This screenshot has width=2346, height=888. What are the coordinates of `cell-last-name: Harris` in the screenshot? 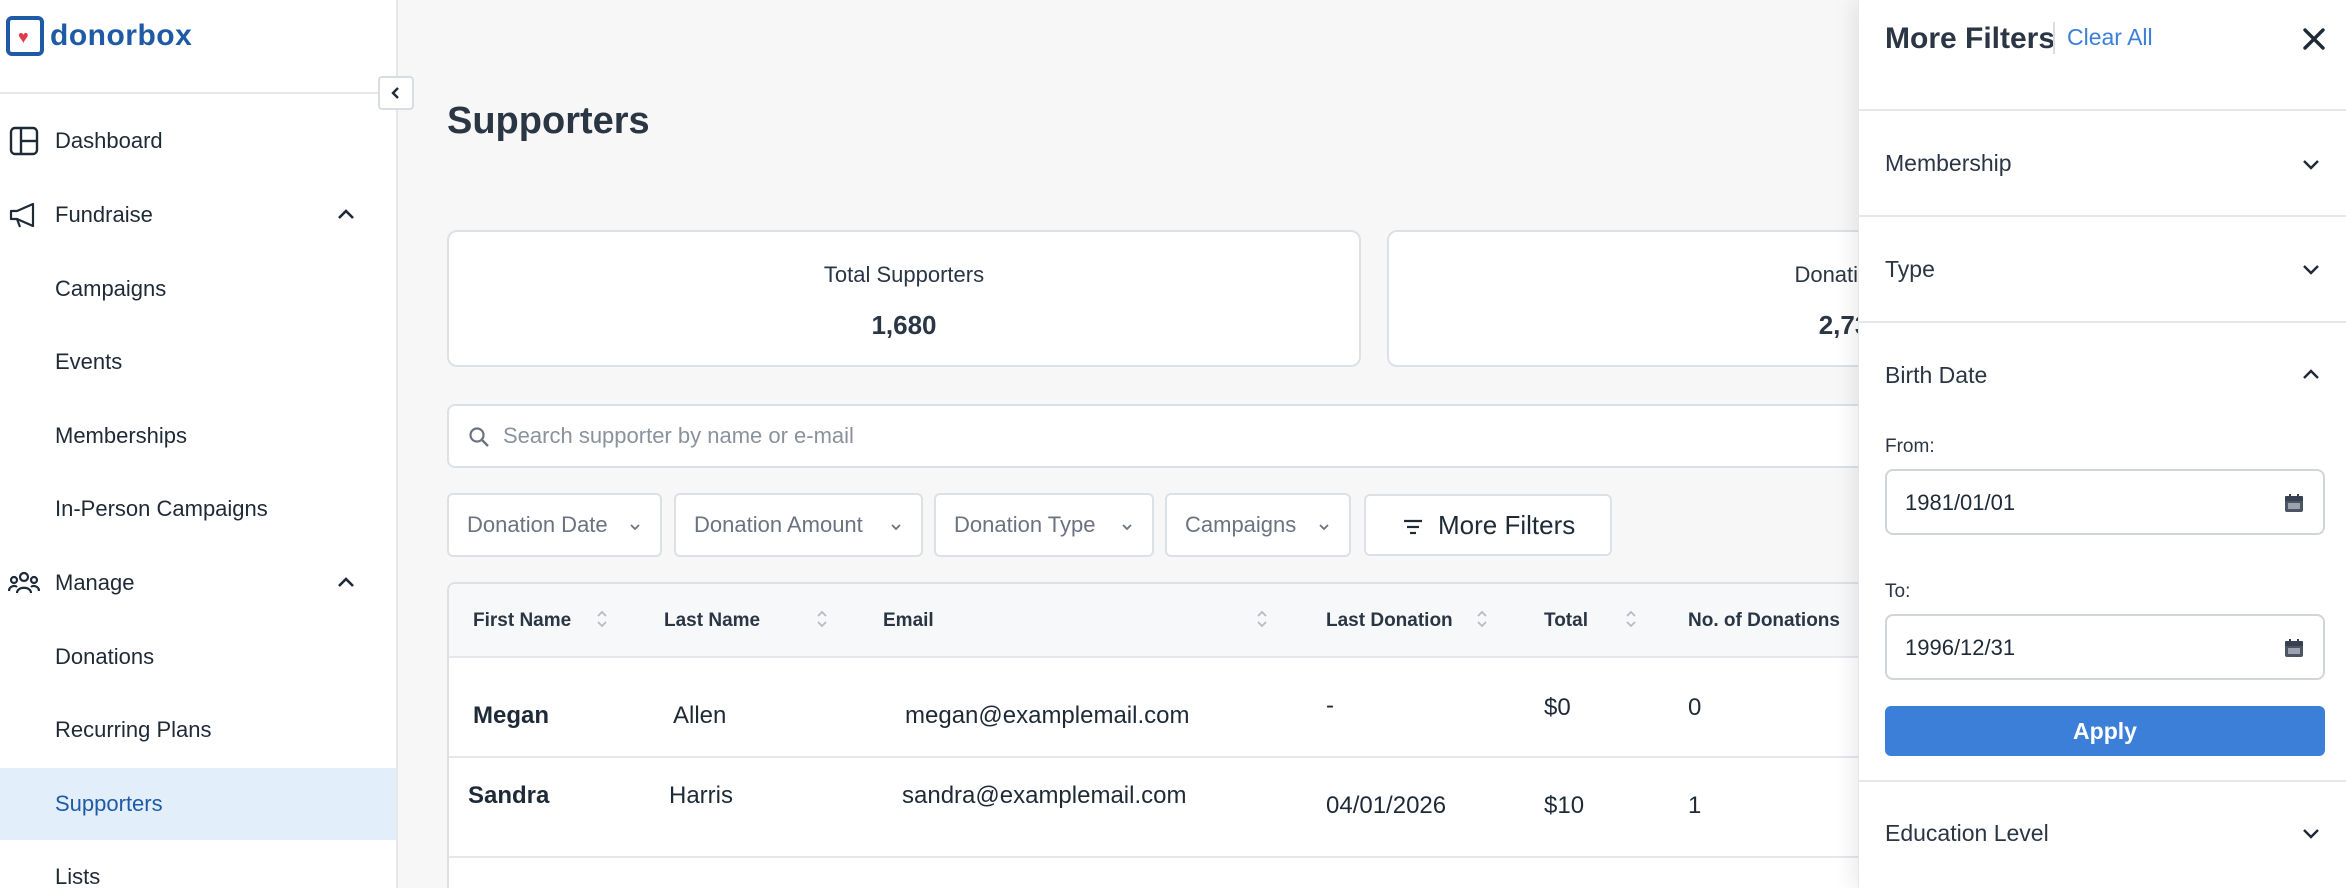 It's located at (701, 795).